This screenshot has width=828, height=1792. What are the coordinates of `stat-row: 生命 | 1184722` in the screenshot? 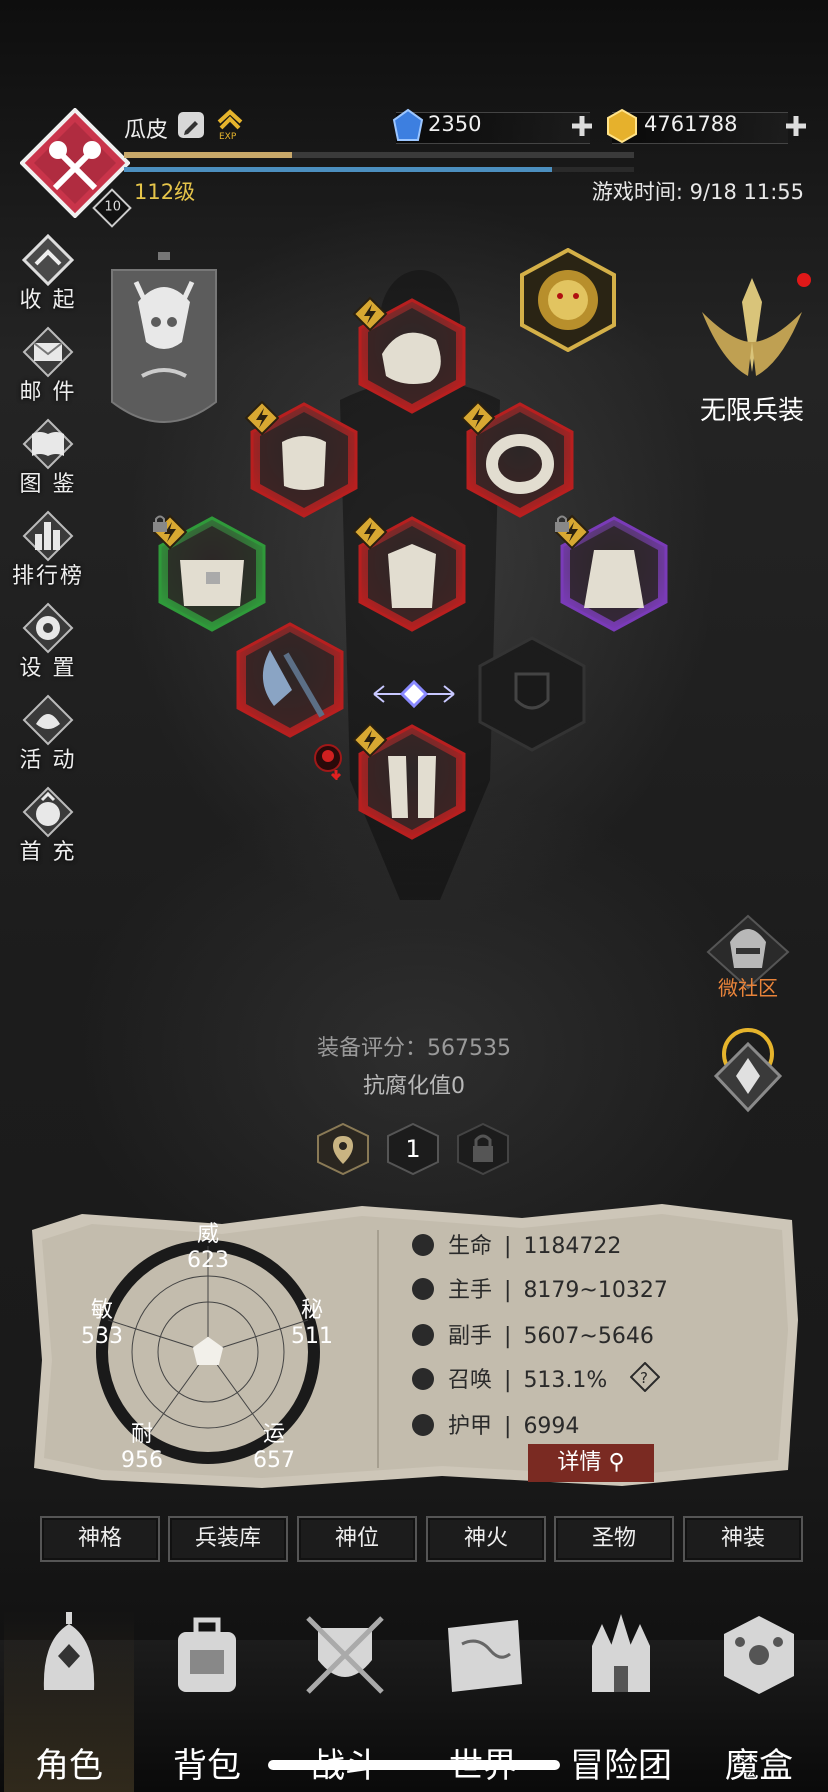 It's located at (516, 1244).